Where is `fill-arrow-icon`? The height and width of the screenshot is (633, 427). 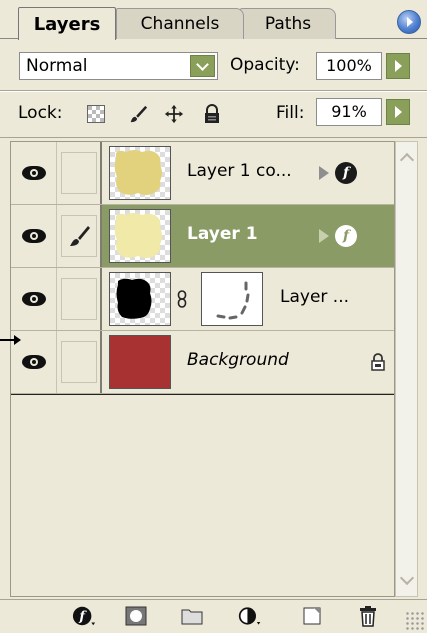 fill-arrow-icon is located at coordinates (398, 112).